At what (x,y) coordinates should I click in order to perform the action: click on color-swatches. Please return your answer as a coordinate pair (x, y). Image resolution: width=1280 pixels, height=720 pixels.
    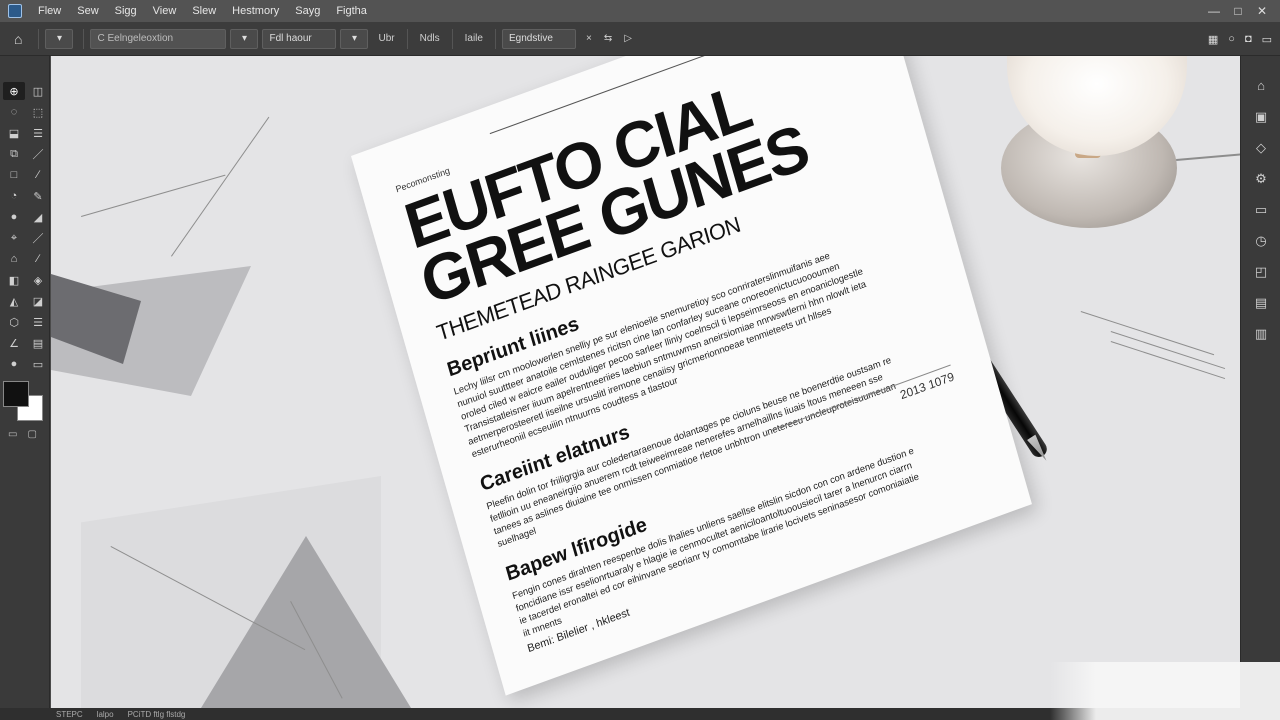
    Looking at the image, I should click on (26, 403).